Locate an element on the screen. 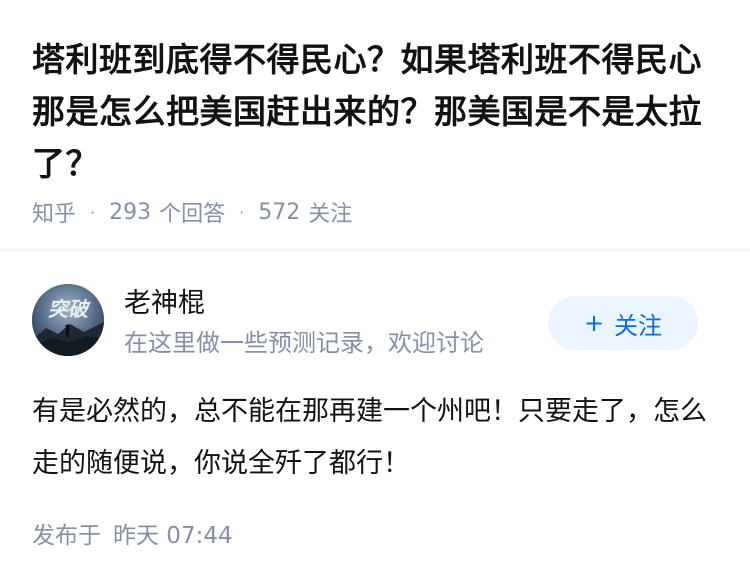  followers-count: 572 is located at coordinates (279, 212).